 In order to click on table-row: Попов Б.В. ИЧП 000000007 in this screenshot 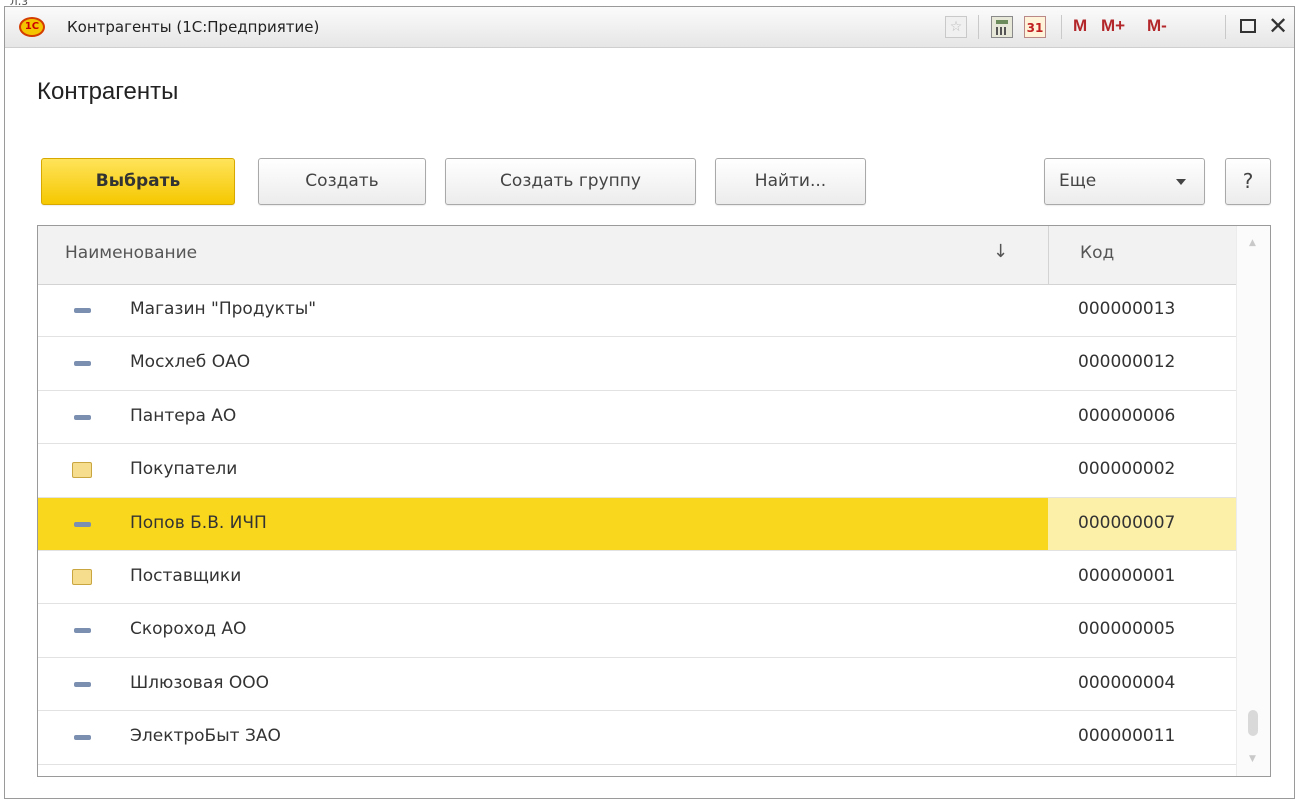, I will do `click(637, 524)`.